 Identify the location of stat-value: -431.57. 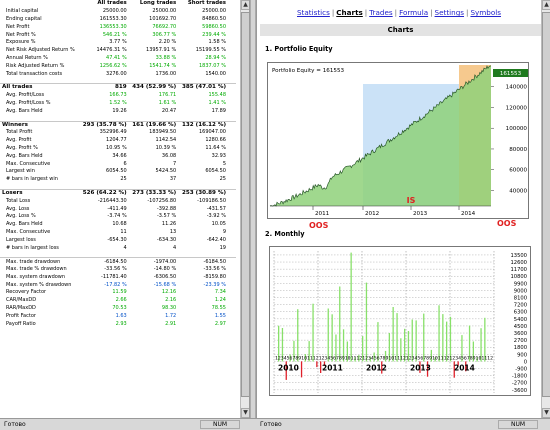
(216, 208).